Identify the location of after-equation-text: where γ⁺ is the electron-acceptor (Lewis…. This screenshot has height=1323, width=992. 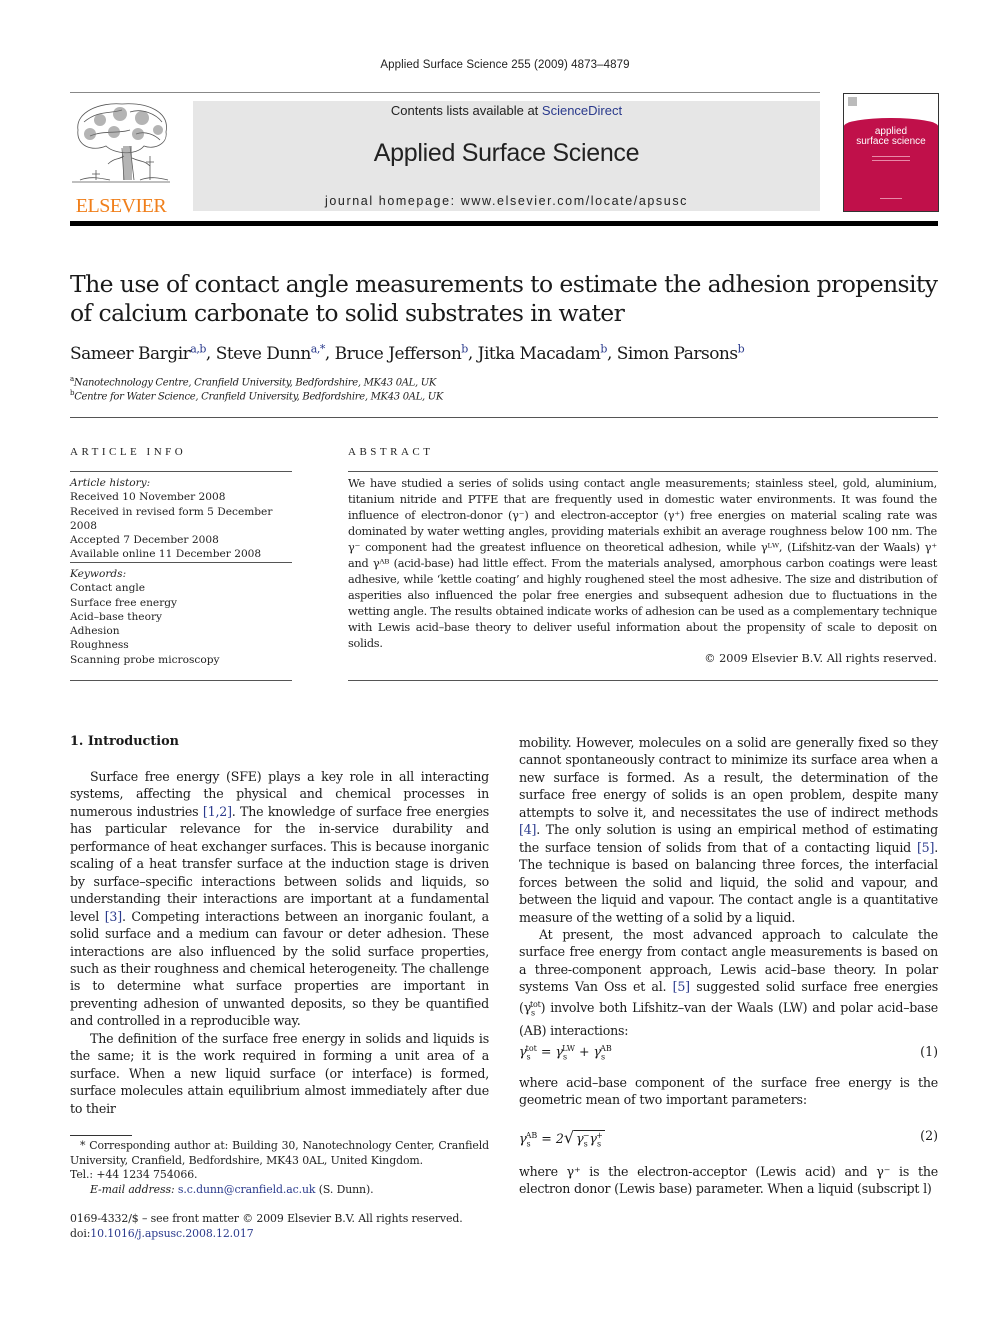
(728, 1180).